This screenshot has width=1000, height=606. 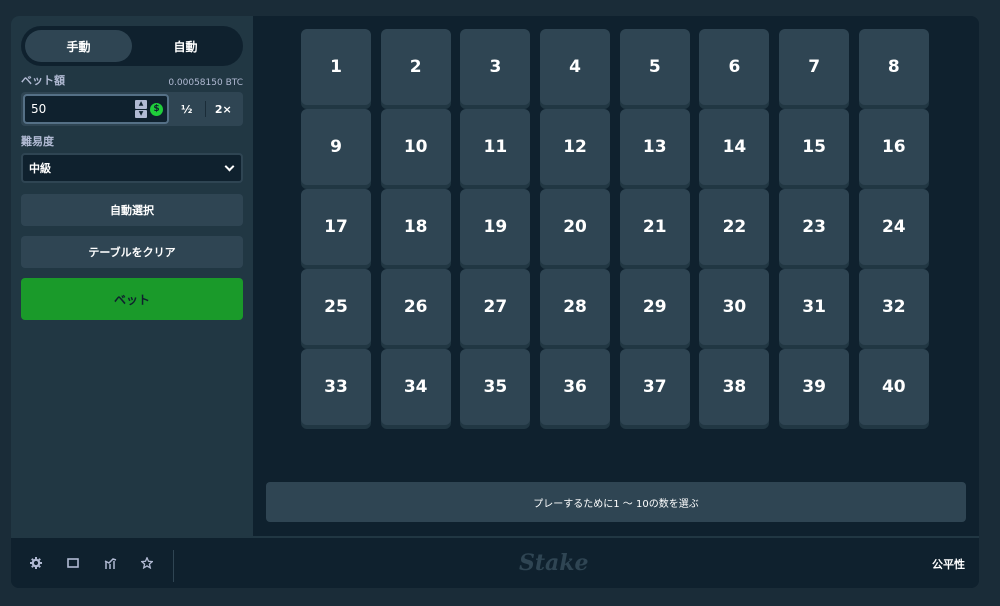 I want to click on clear-table-button: テーブルをクリア, so click(x=132, y=252).